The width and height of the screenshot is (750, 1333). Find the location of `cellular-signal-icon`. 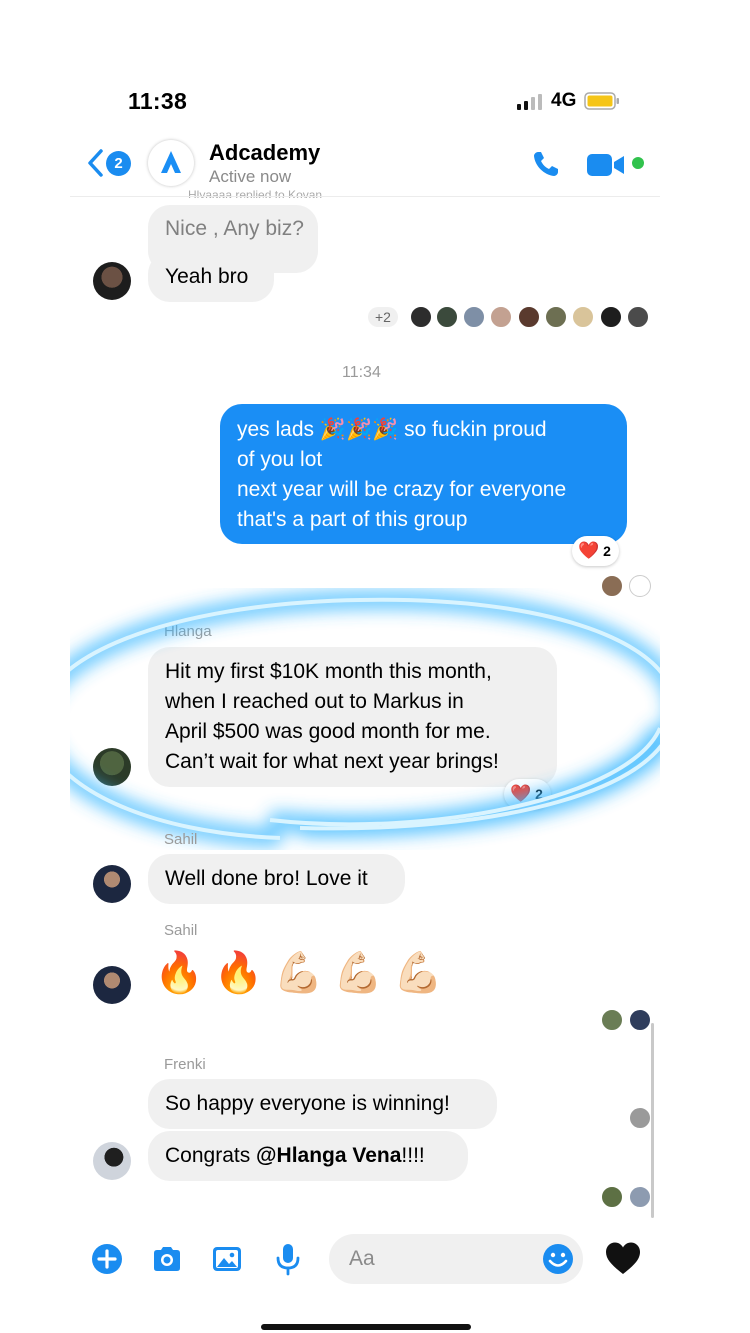

cellular-signal-icon is located at coordinates (529, 102).